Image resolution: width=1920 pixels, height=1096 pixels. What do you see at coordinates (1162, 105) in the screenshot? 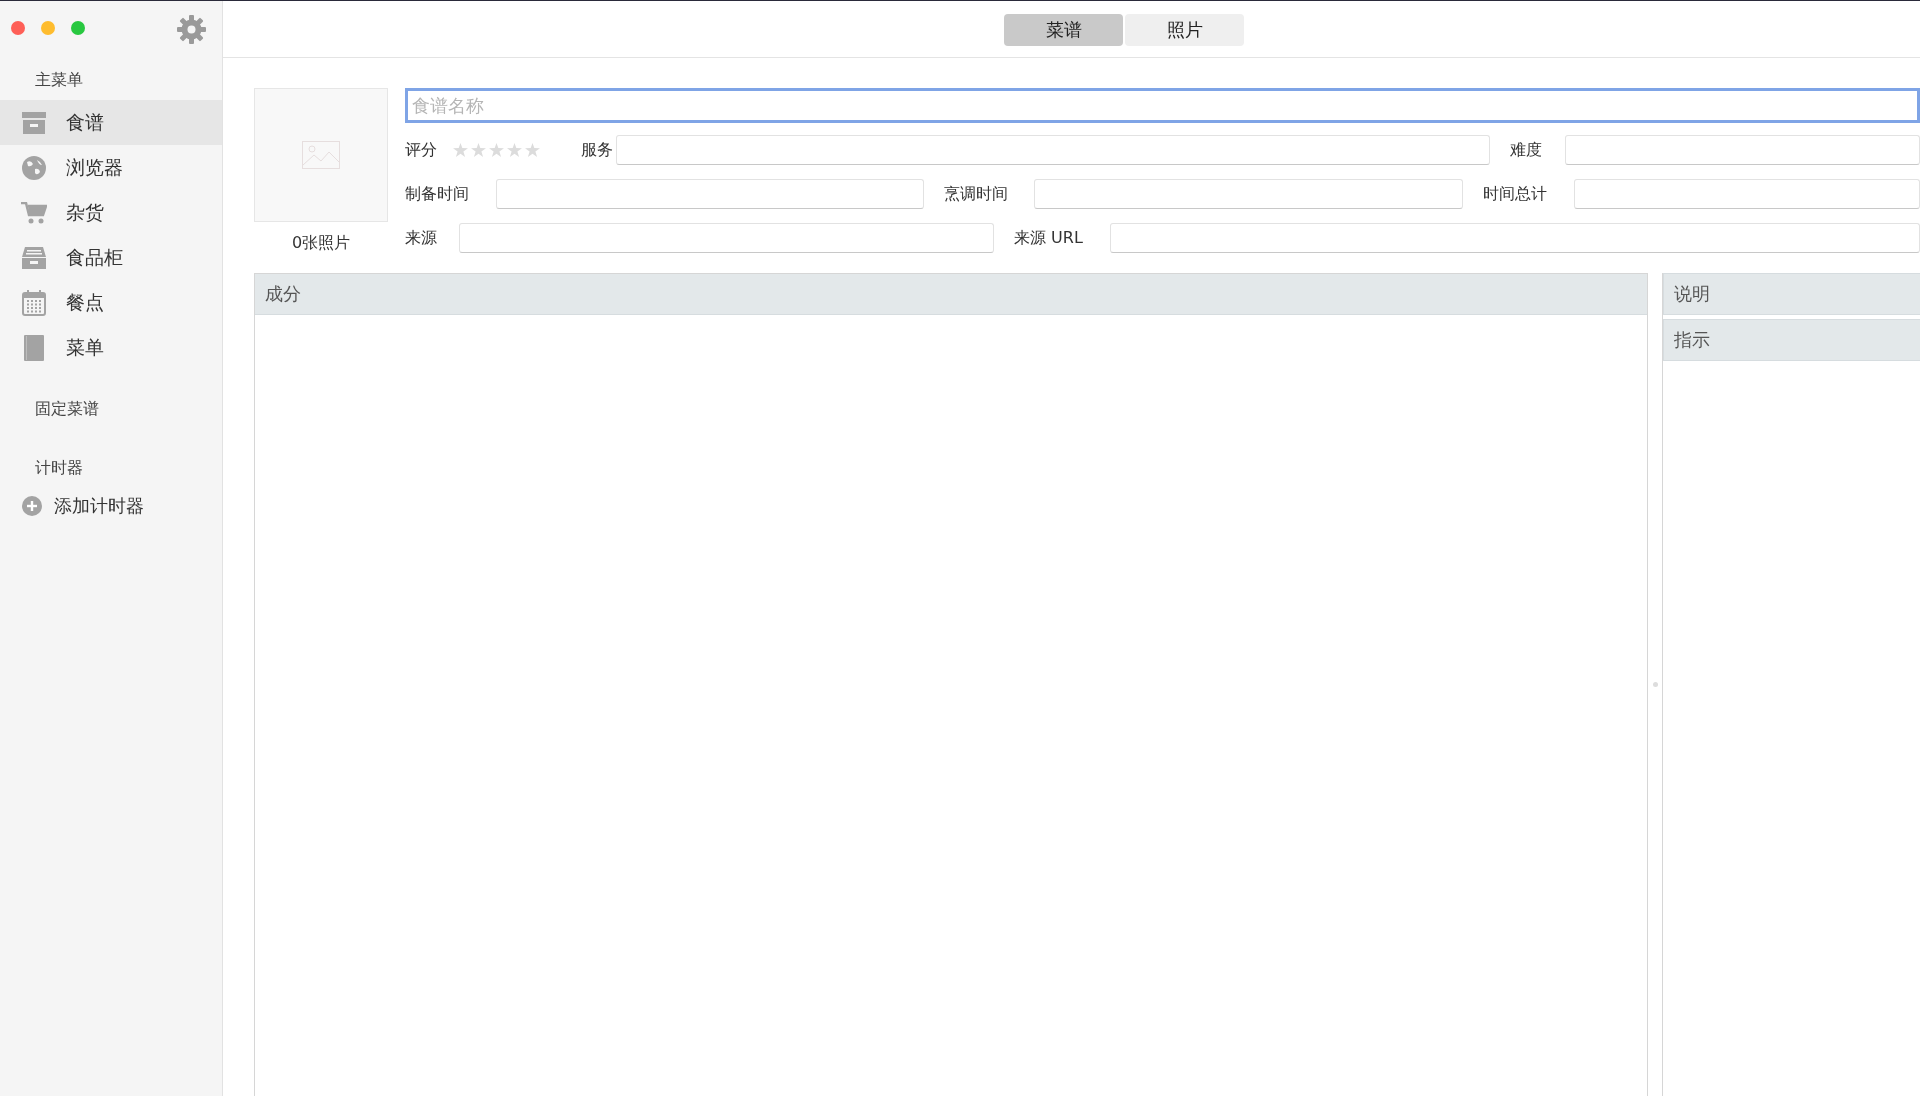
I see `recipe-name-field: 食谱名称` at bounding box center [1162, 105].